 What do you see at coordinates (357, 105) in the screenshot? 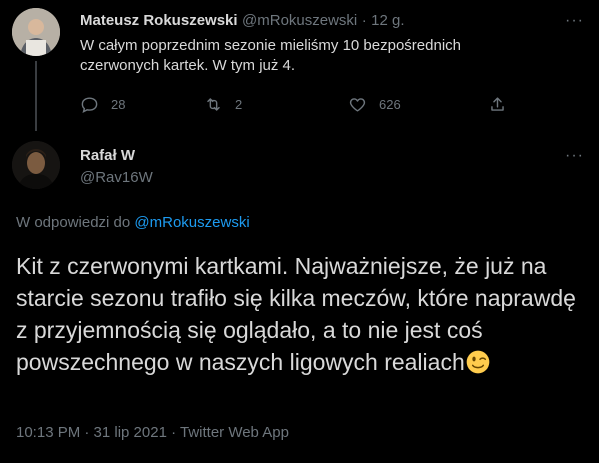
I see `heart-icon` at bounding box center [357, 105].